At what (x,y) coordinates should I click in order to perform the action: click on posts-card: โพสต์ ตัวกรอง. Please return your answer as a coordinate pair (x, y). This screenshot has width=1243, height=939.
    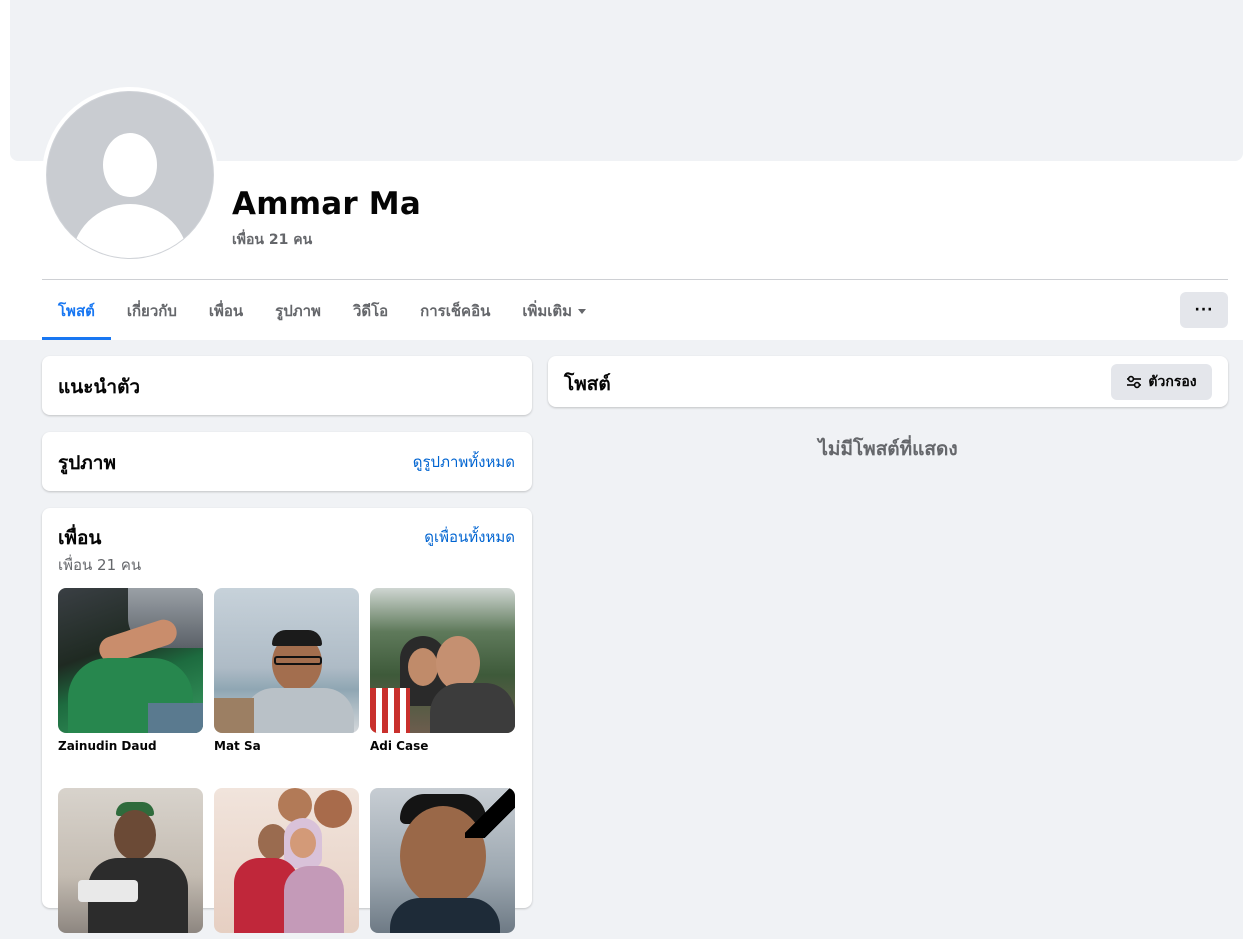
    Looking at the image, I should click on (888, 381).